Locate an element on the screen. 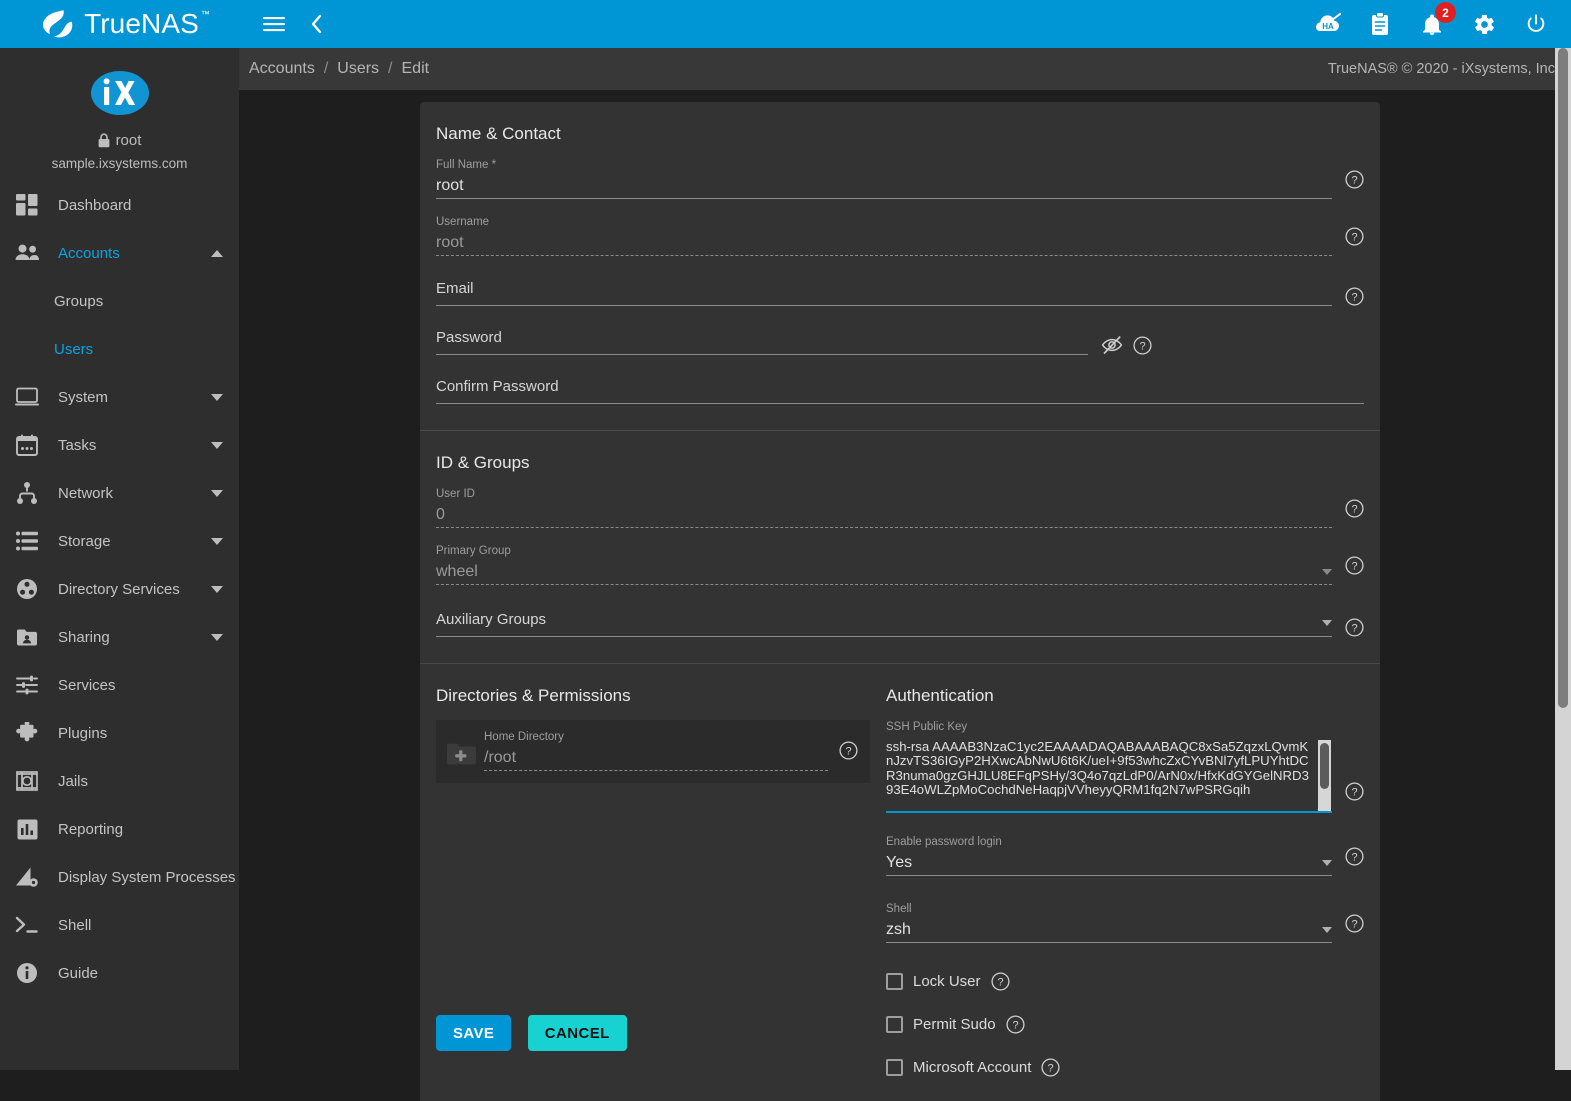 Image resolution: width=1571 pixels, height=1101 pixels. clipboard-icon is located at coordinates (1380, 24).